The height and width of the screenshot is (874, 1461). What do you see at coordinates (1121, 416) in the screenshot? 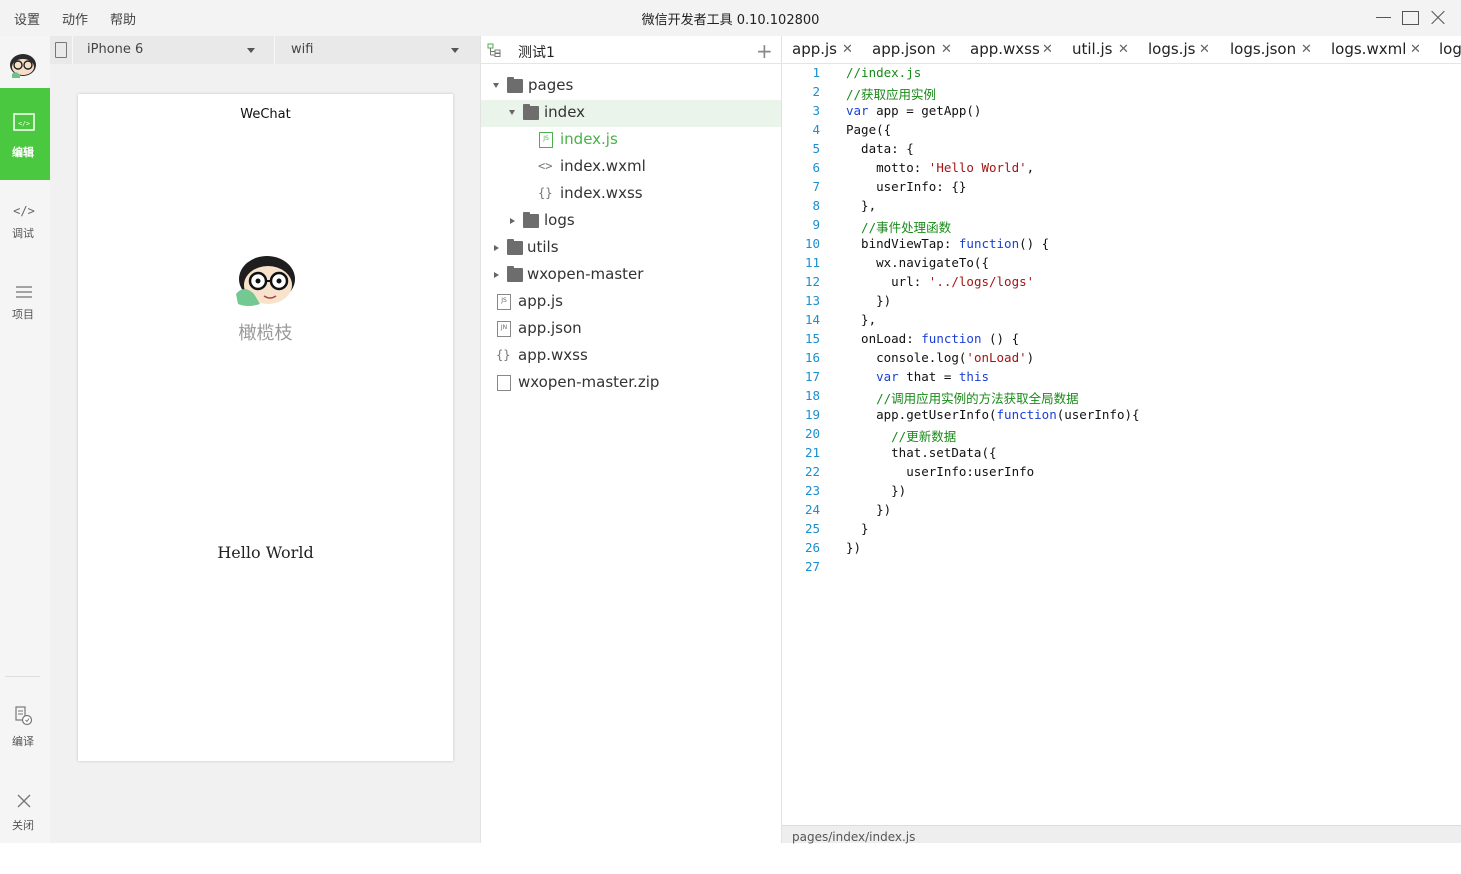
I see `code-line: 19 app.getUserInfo(function(userInfo){` at bounding box center [1121, 416].